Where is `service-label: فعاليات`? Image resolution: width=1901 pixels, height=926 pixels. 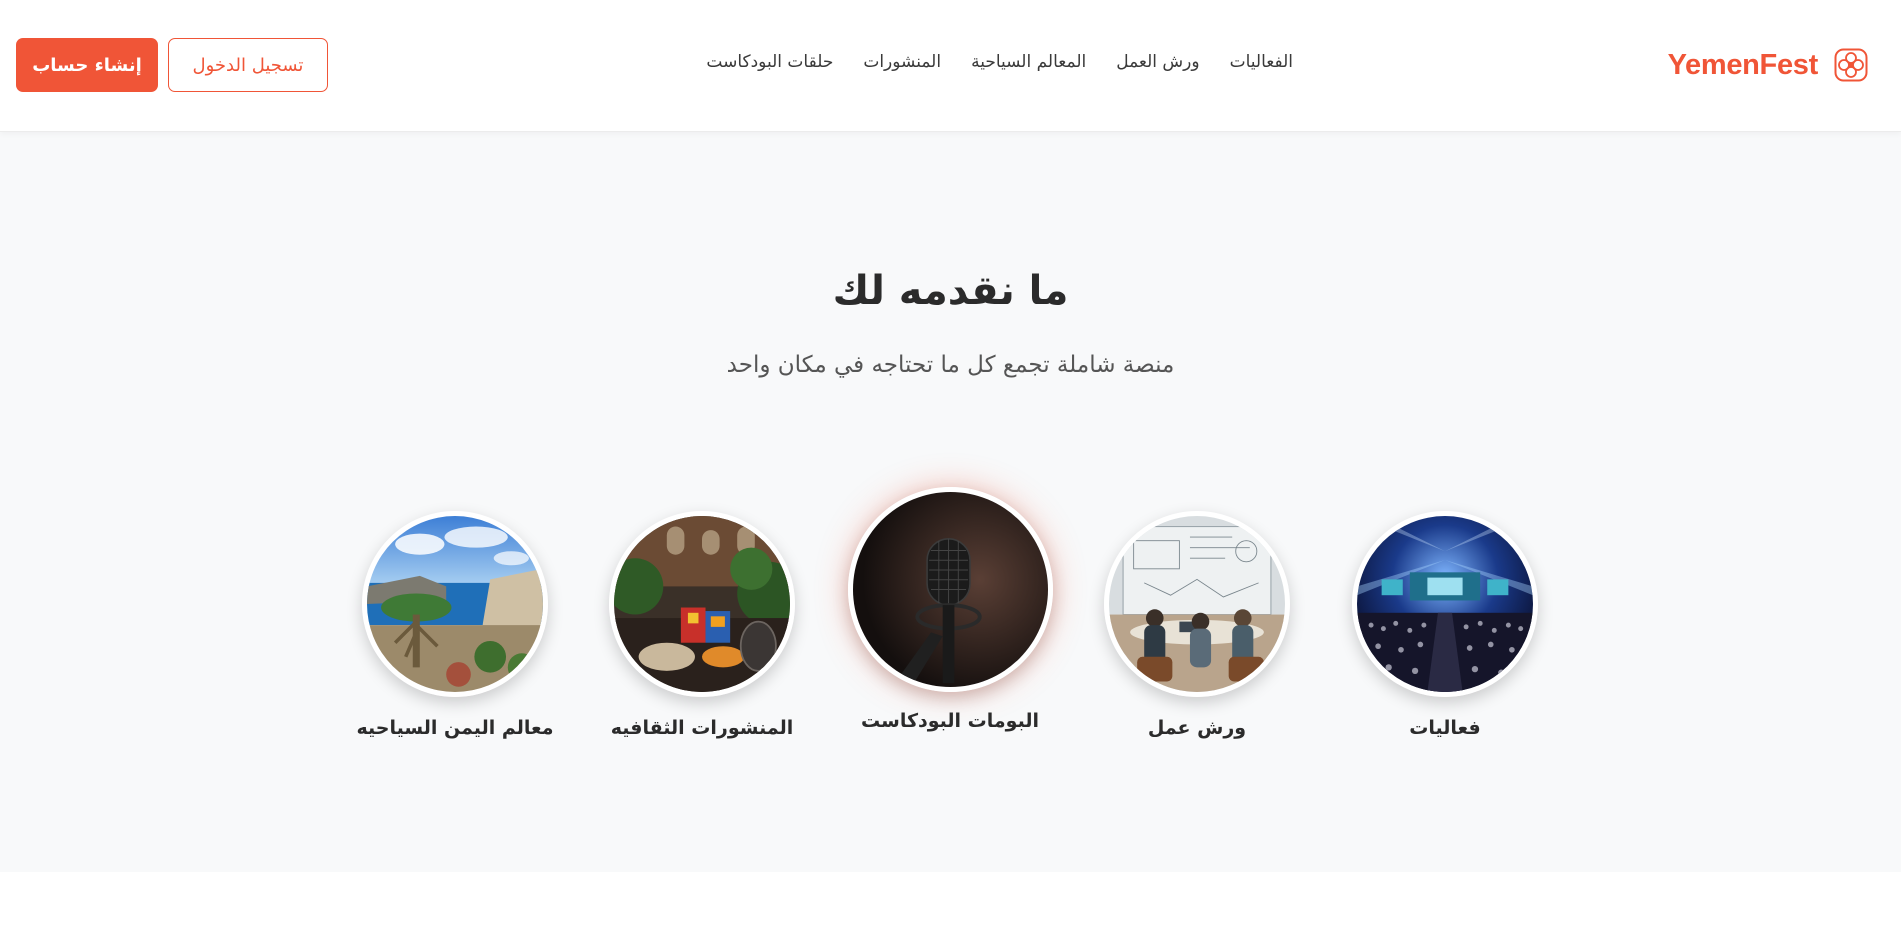
service-label: فعاليات is located at coordinates (1445, 728).